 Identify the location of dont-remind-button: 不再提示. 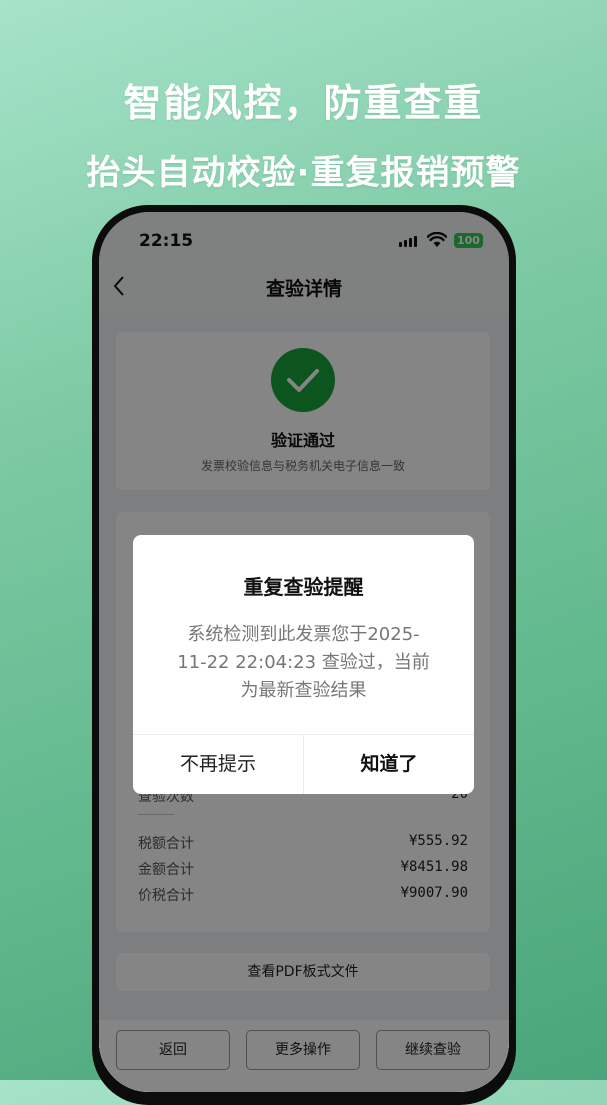
(218, 764).